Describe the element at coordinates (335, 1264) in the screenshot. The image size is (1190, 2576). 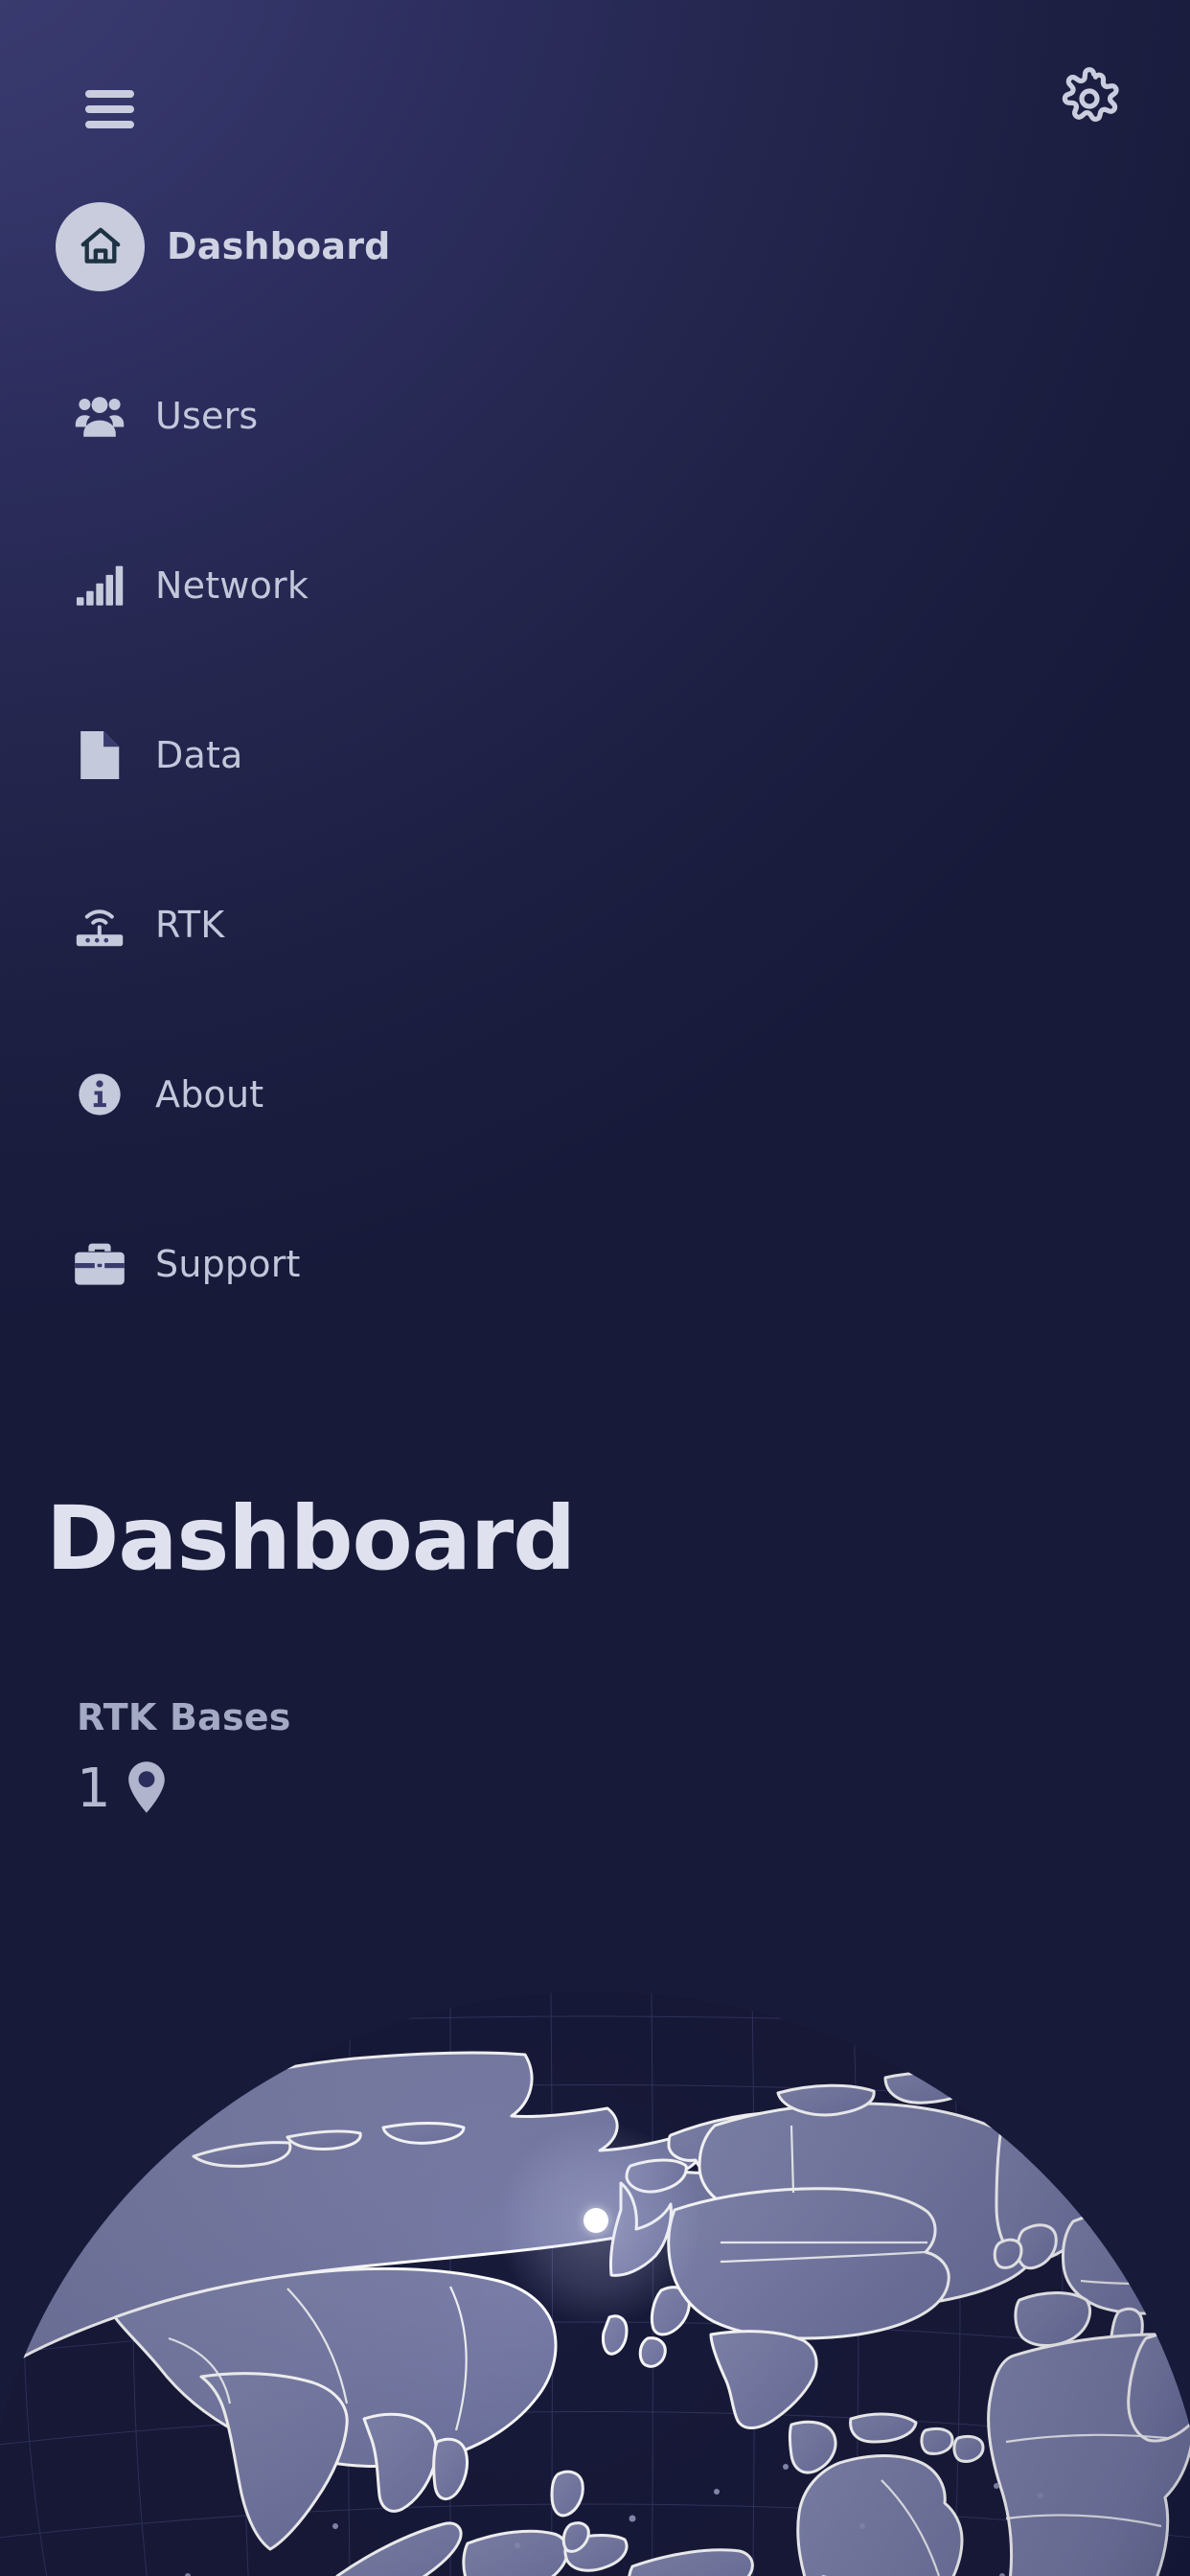
I see `sidebar-item-support: Support` at that location.